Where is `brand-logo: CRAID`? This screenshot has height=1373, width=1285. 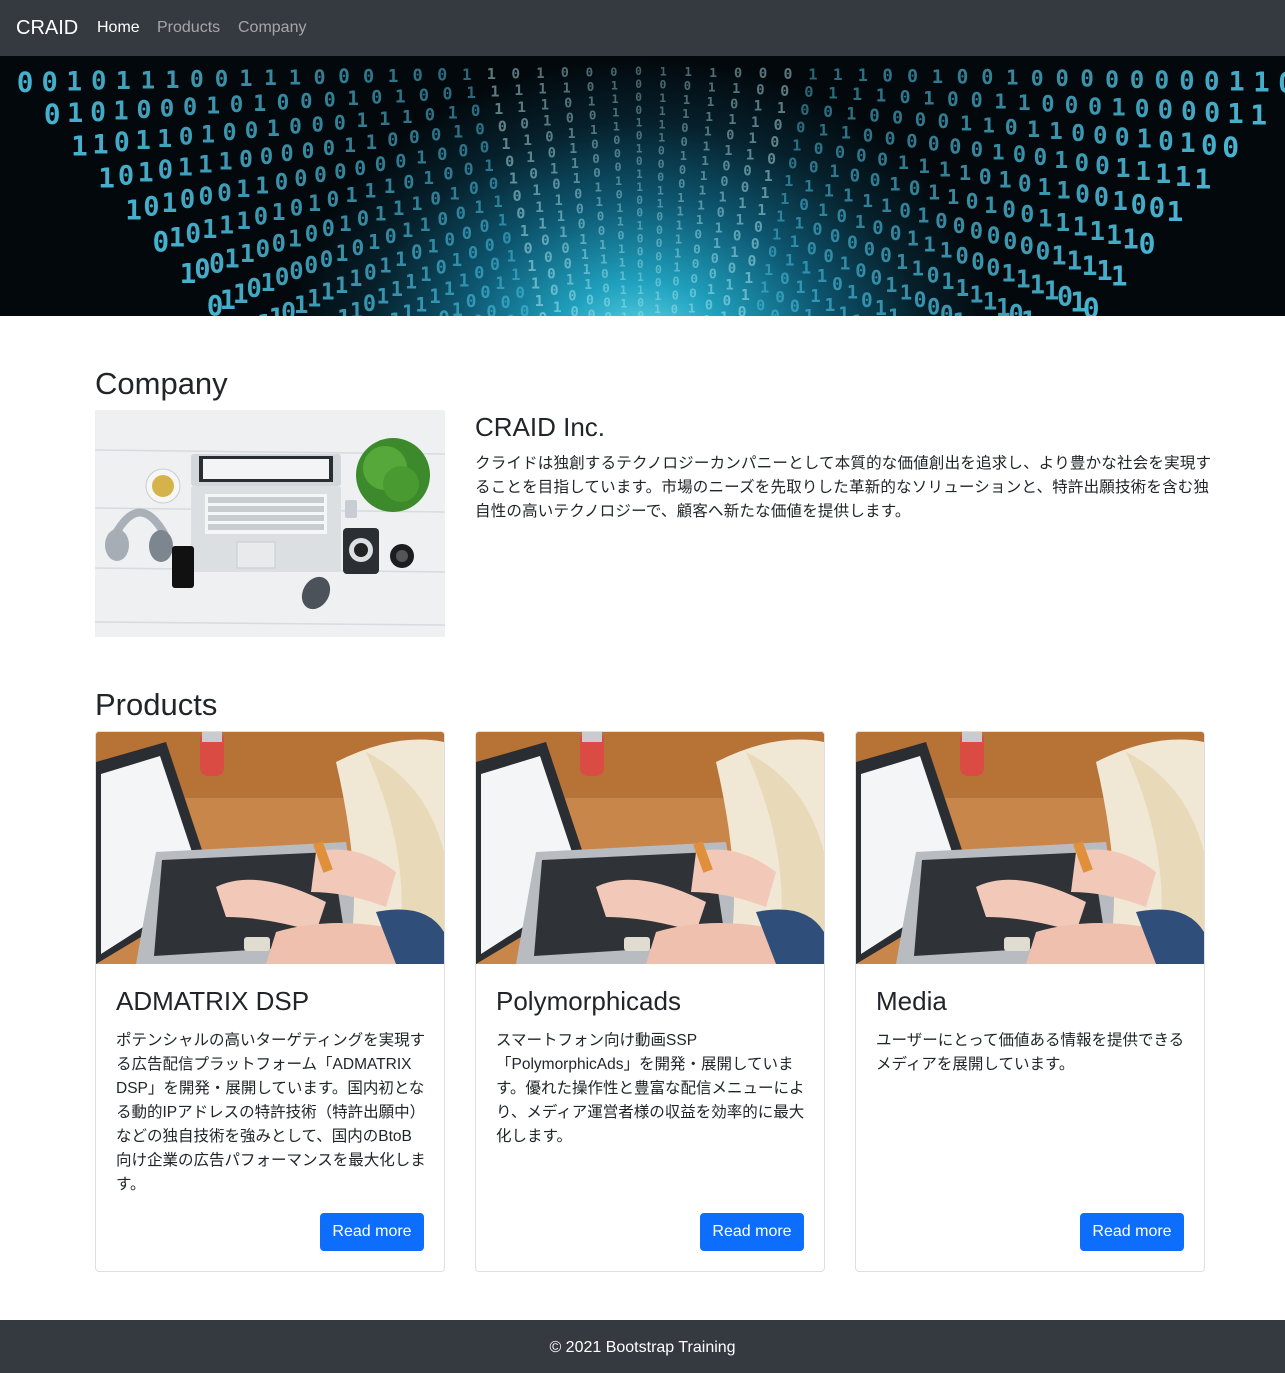
brand-logo: CRAID is located at coordinates (47, 28).